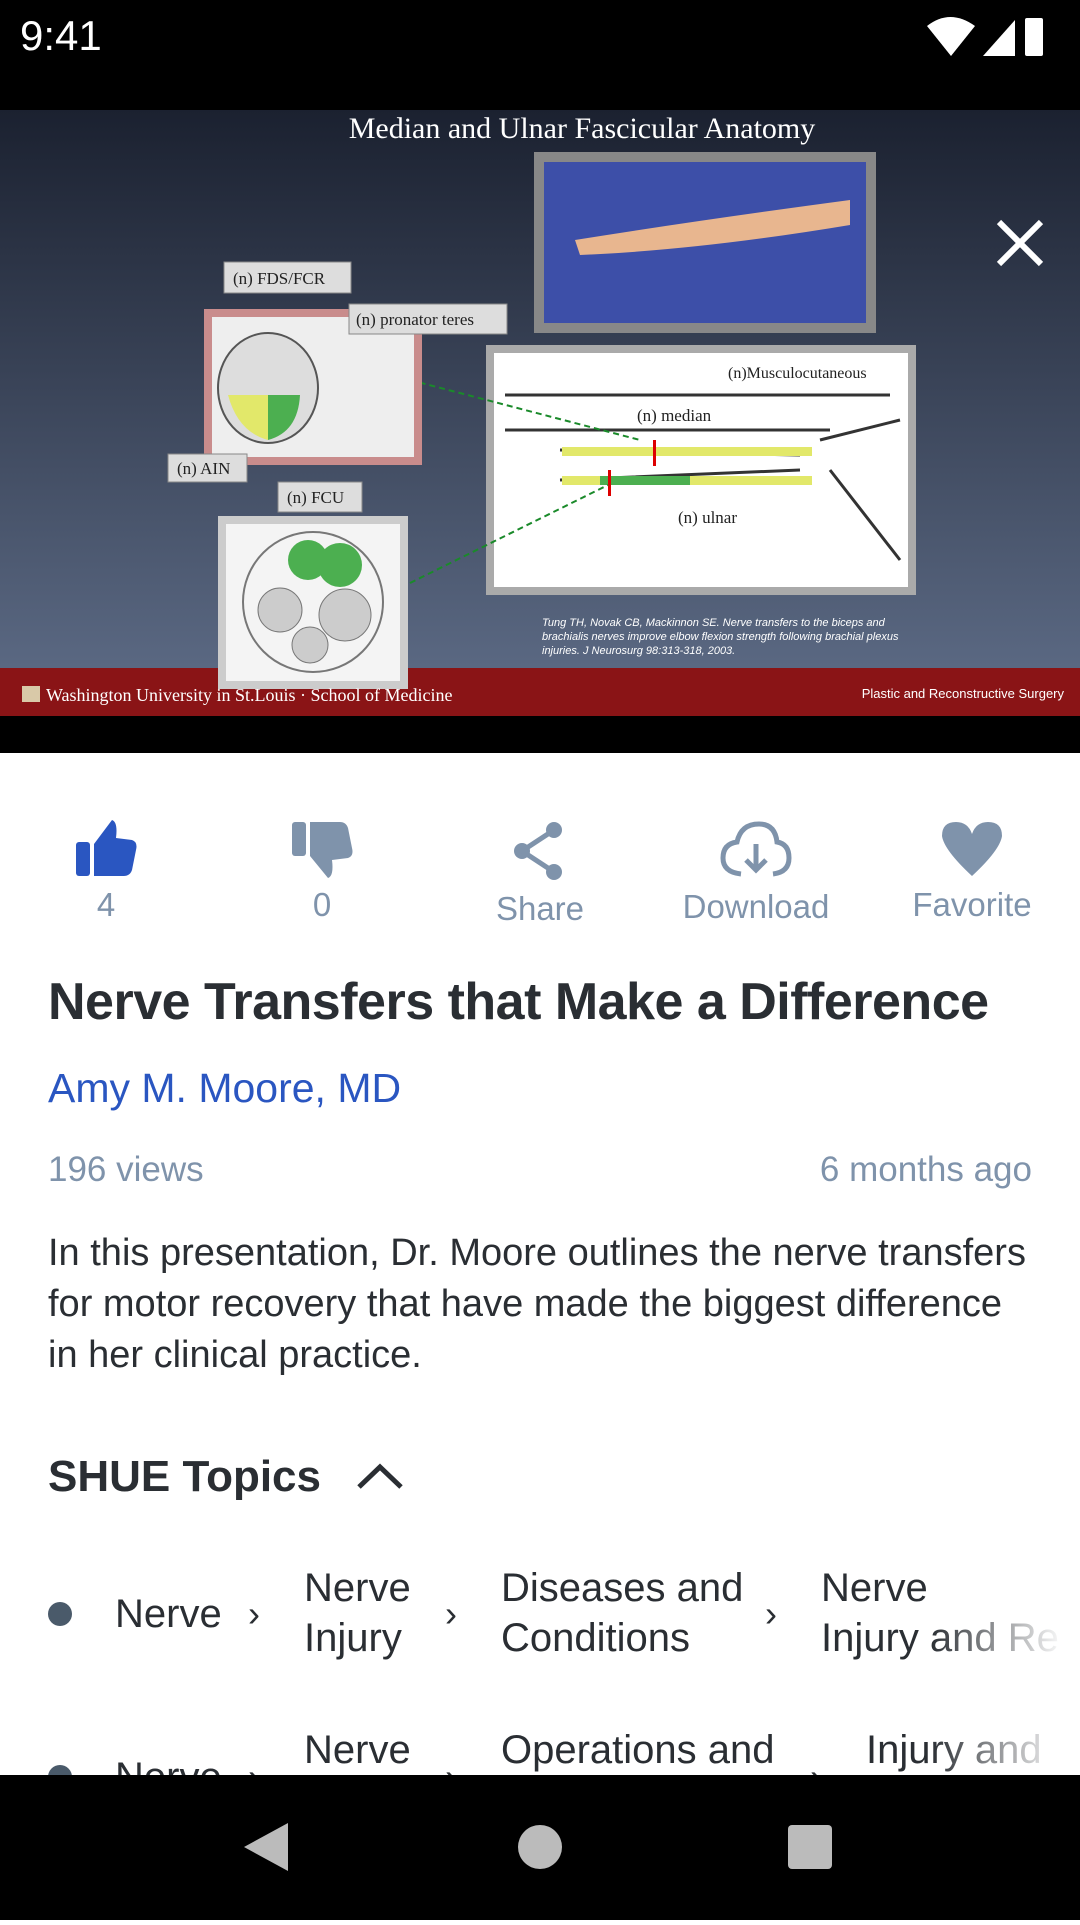  Describe the element at coordinates (707, 517) in the screenshot. I see `svg-text: (n) ulnar` at that location.